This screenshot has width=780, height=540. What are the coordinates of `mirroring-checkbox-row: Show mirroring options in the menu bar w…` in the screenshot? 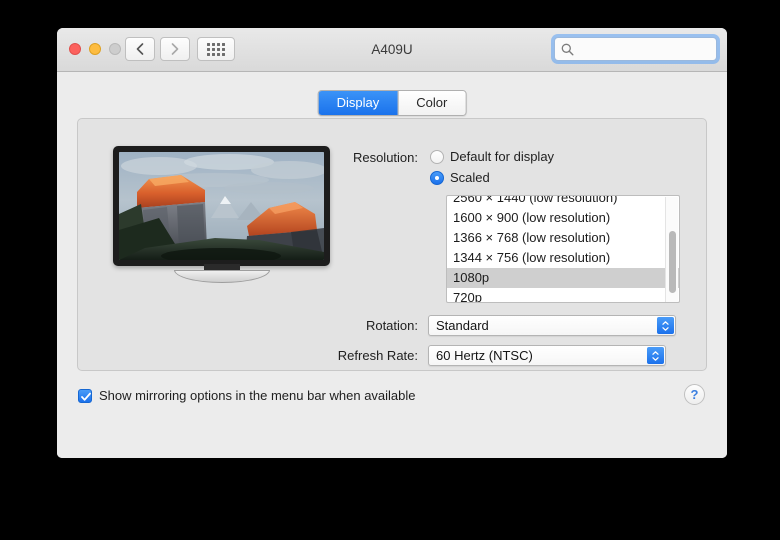 It's located at (247, 395).